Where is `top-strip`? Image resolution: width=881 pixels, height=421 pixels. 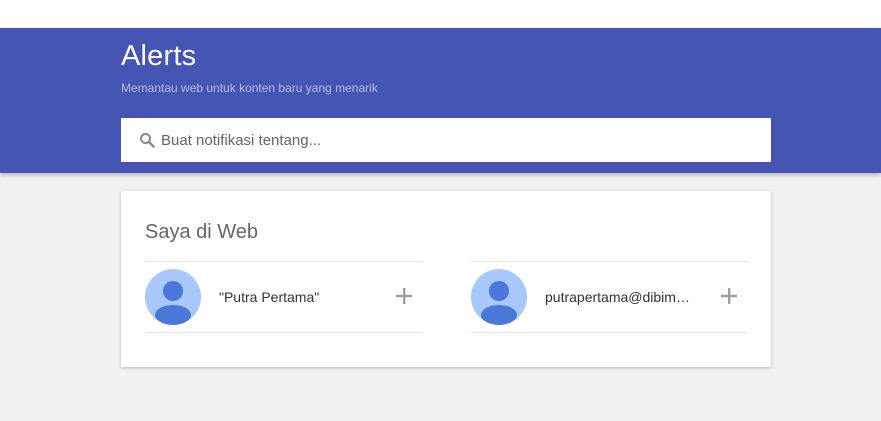
top-strip is located at coordinates (440, 14).